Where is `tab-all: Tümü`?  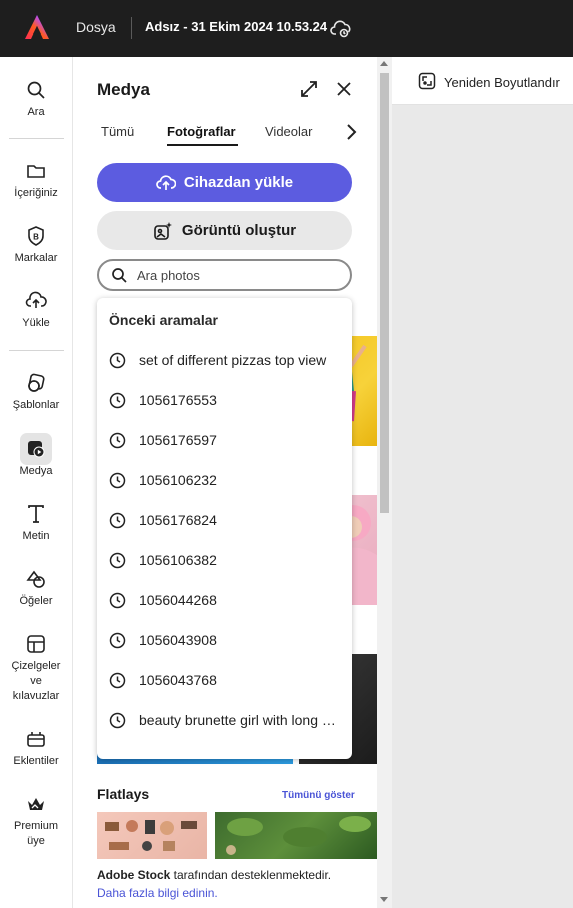 tab-all: Tümü is located at coordinates (117, 131).